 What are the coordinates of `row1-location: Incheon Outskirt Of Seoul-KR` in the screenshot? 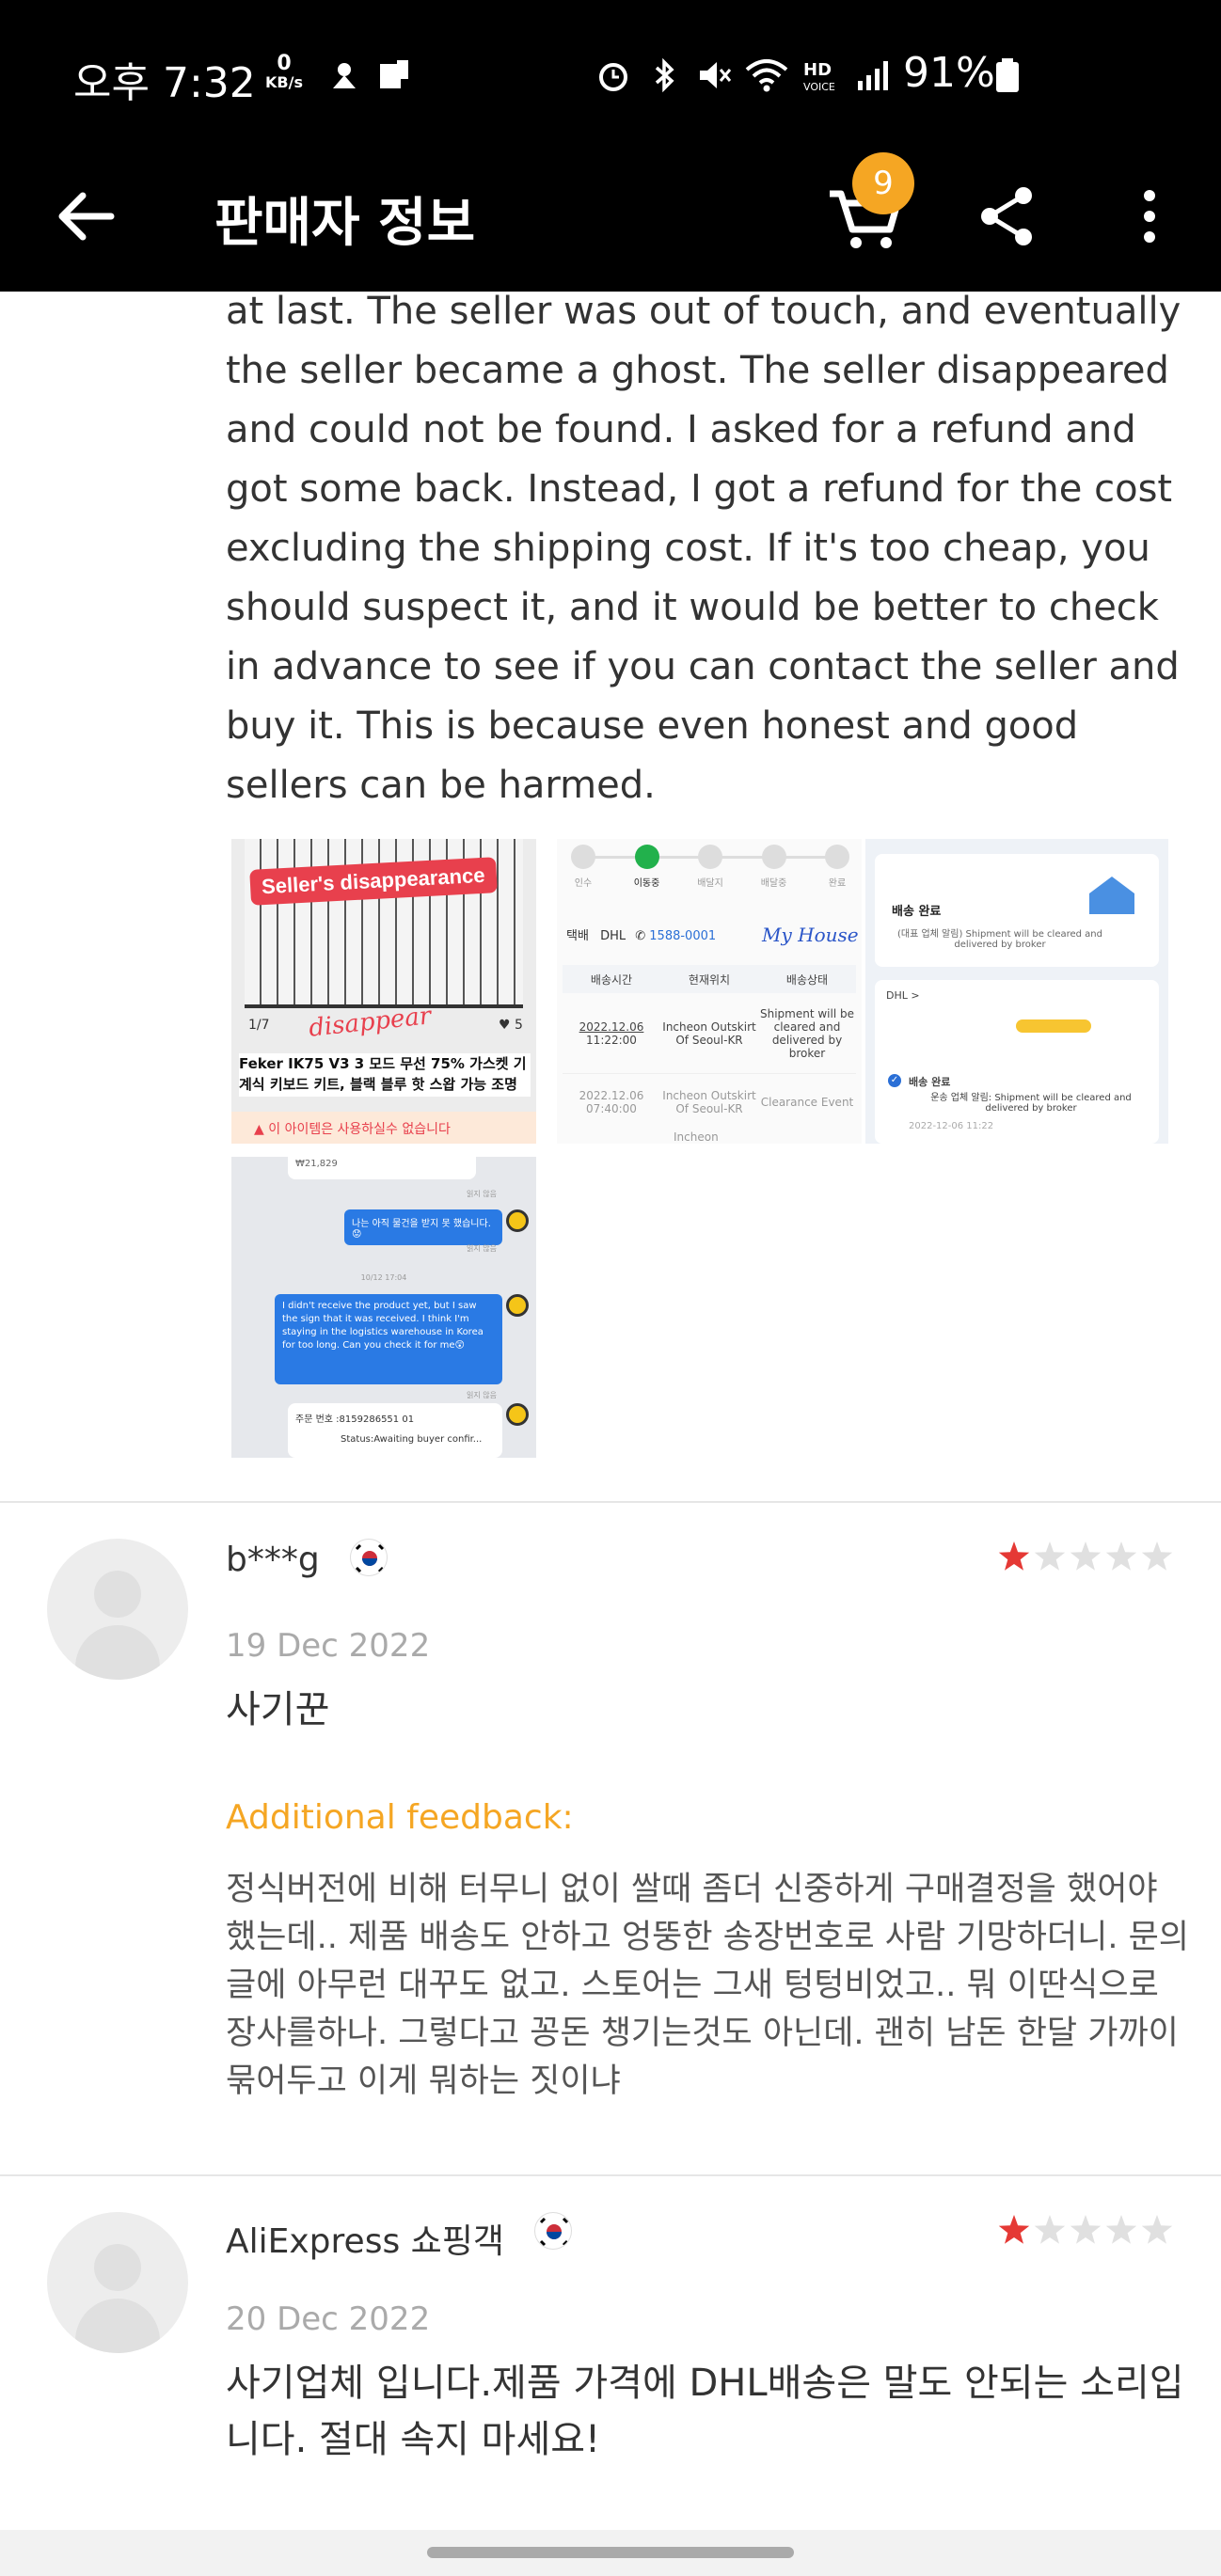 It's located at (709, 1033).